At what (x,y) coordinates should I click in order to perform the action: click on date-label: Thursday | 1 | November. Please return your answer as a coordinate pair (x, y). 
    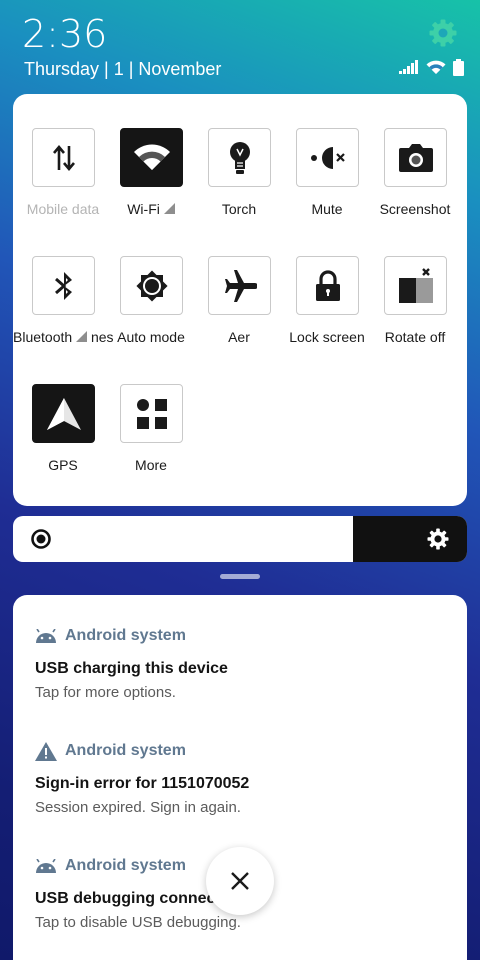
    Looking at the image, I should click on (122, 69).